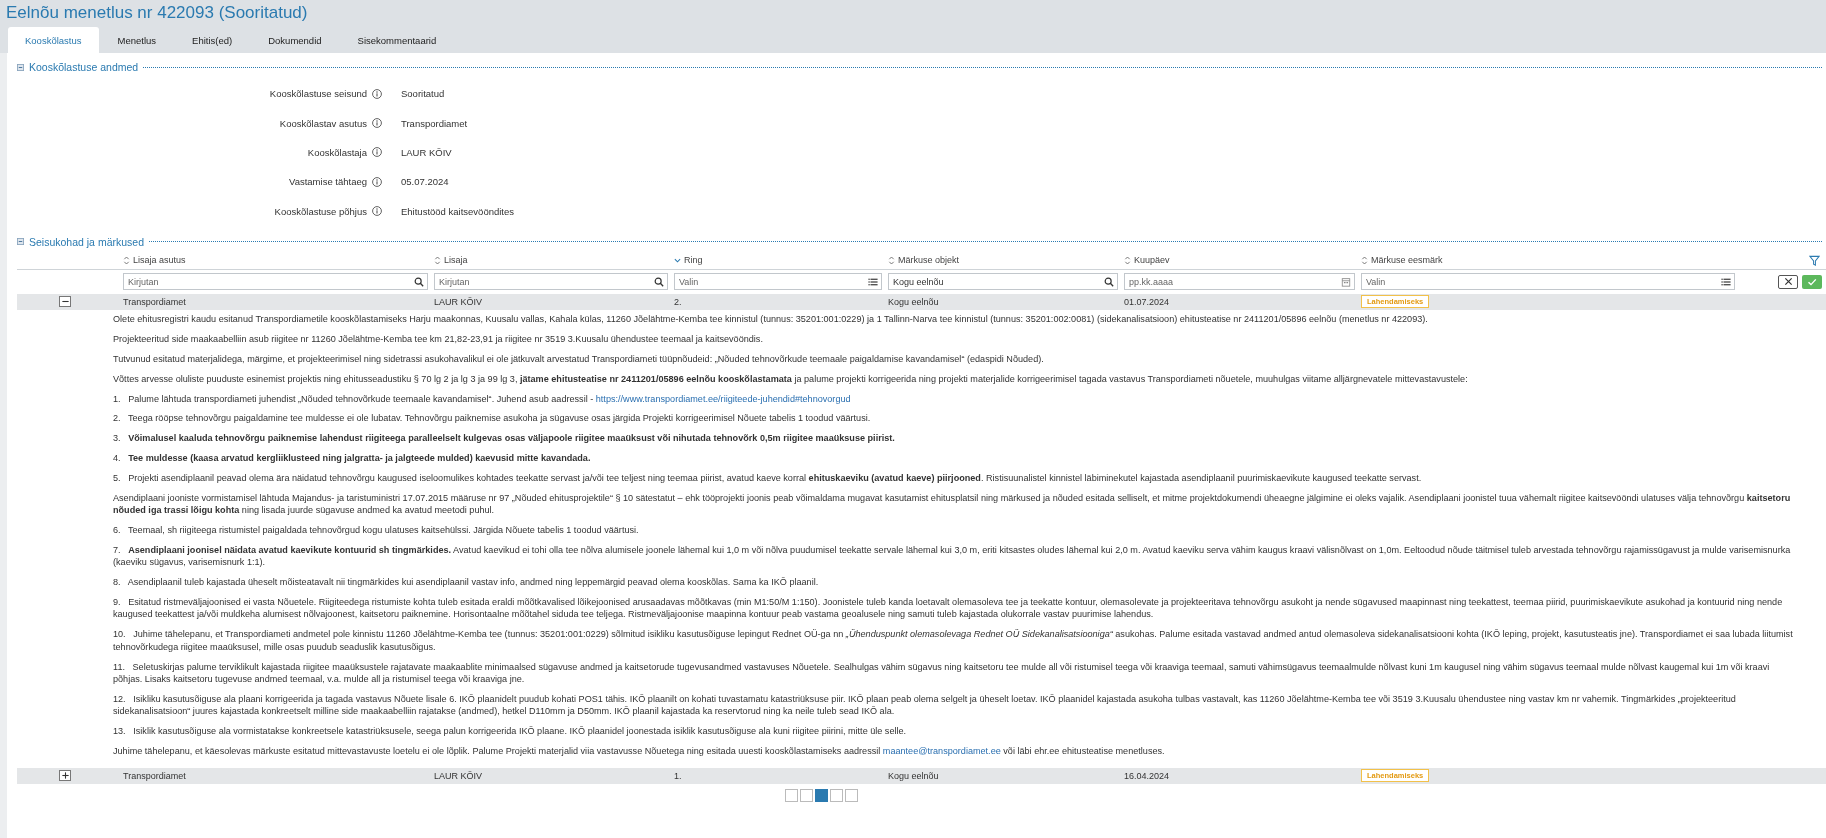  Describe the element at coordinates (434, 123) in the screenshot. I see `field-value: Transpordiamet` at that location.